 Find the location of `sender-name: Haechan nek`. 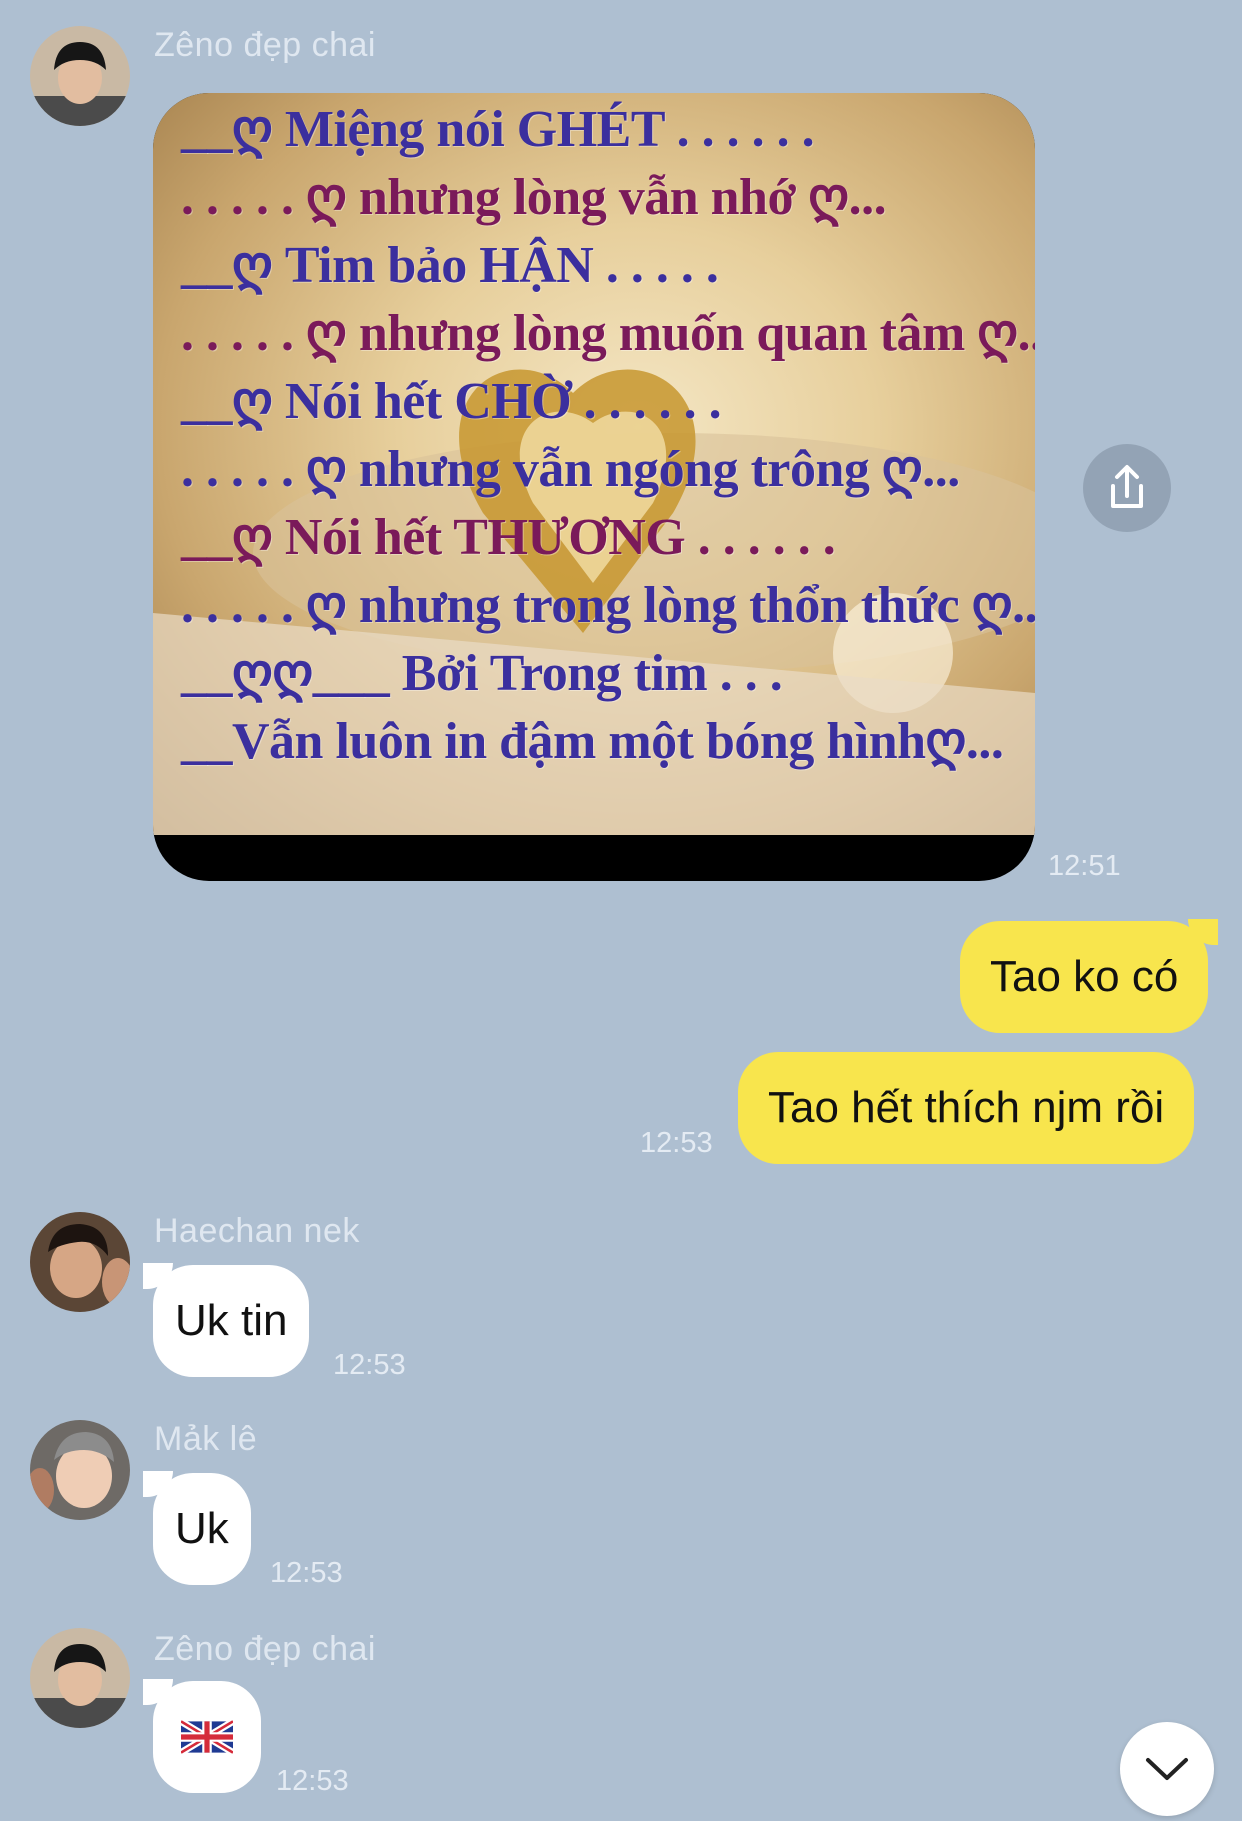

sender-name: Haechan nek is located at coordinates (257, 1231).